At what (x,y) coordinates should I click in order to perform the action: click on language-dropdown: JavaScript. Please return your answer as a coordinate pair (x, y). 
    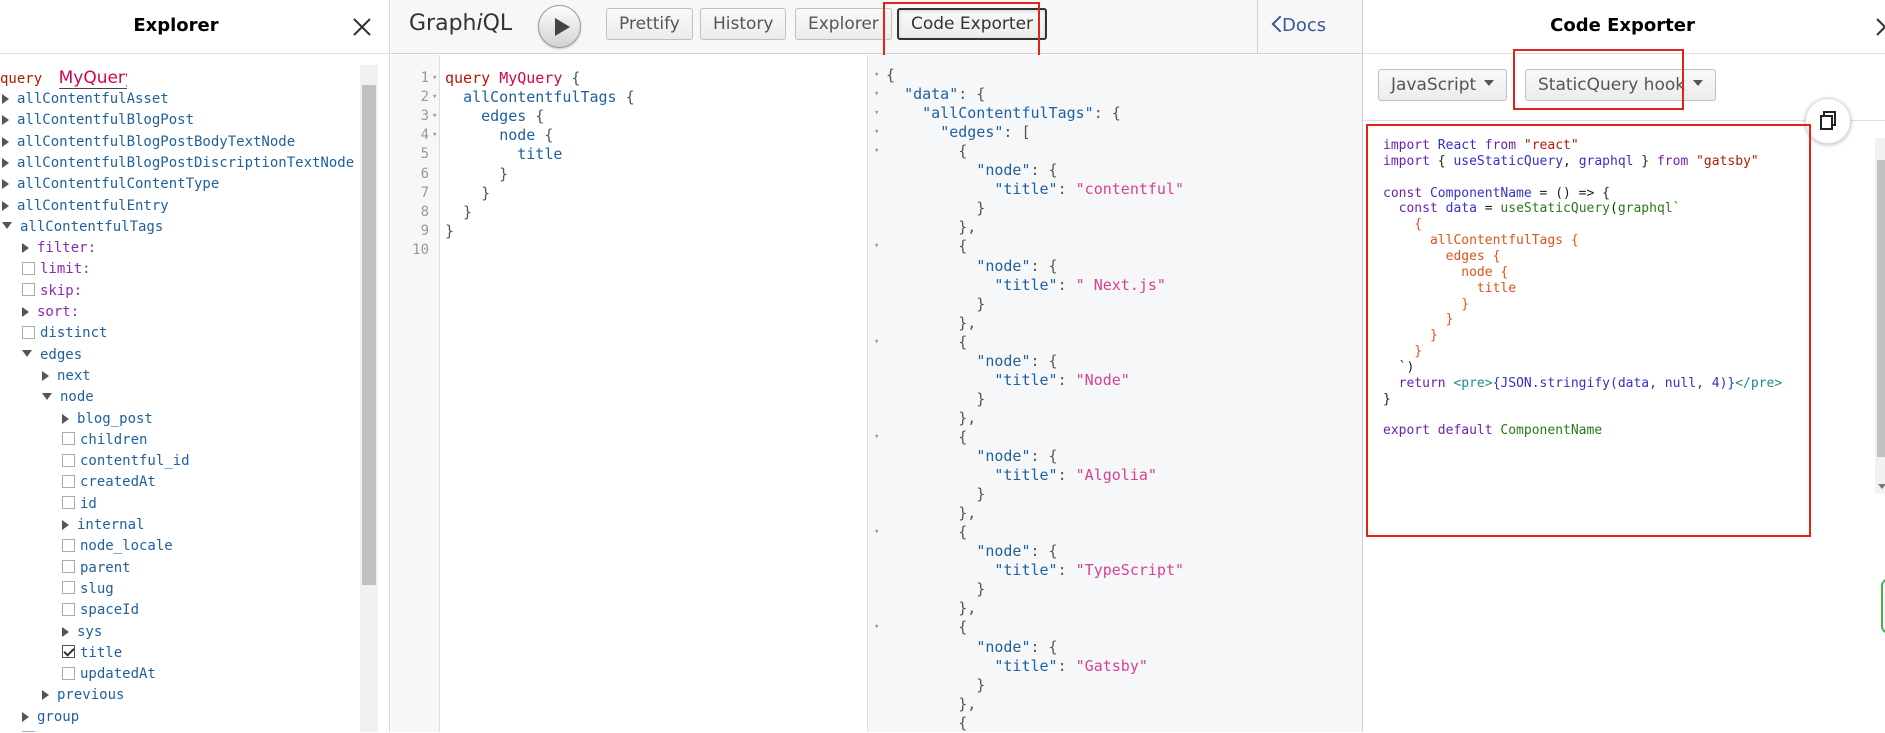
    Looking at the image, I should click on (1443, 85).